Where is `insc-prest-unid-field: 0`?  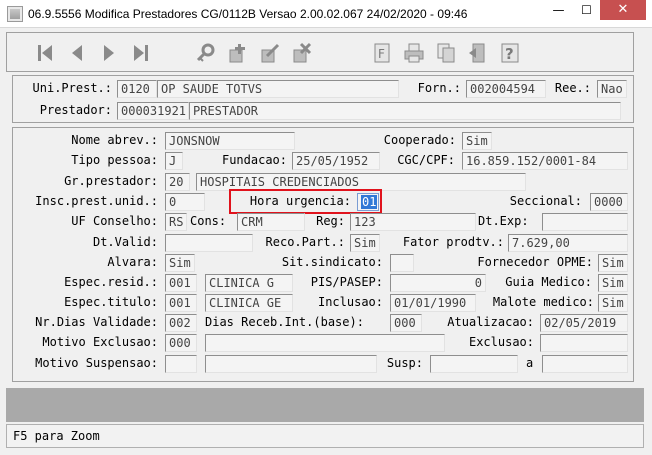
insc-prest-unid-field: 0 is located at coordinates (185, 202).